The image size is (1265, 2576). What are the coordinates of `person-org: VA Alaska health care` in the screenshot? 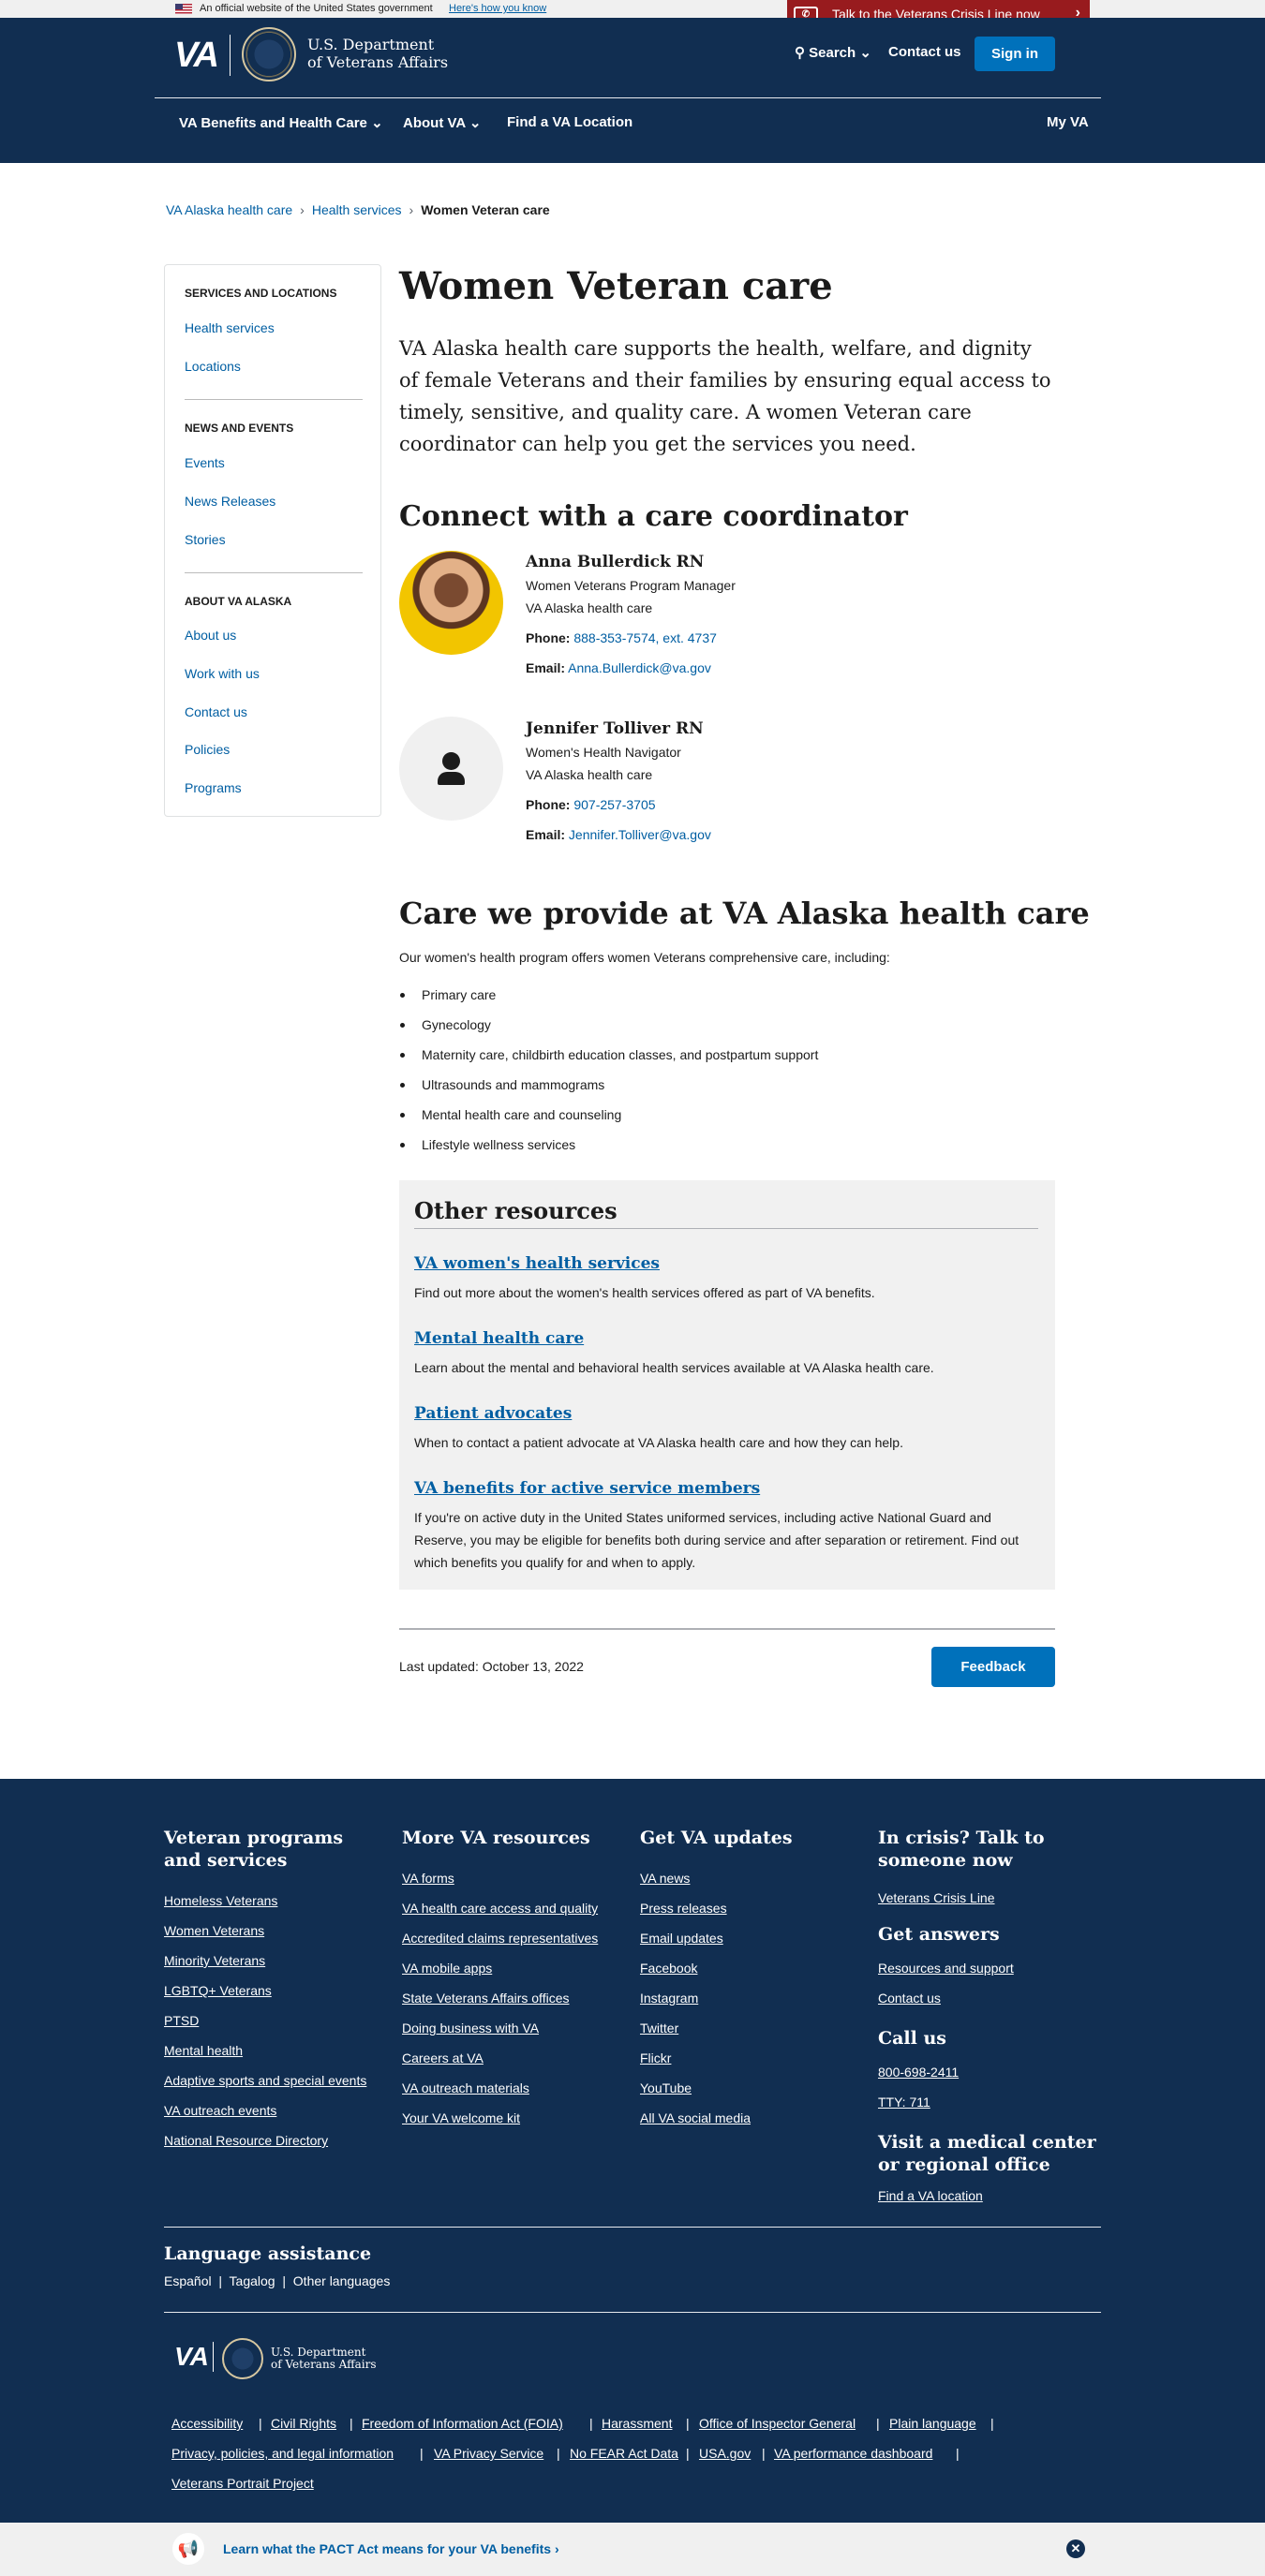 It's located at (589, 608).